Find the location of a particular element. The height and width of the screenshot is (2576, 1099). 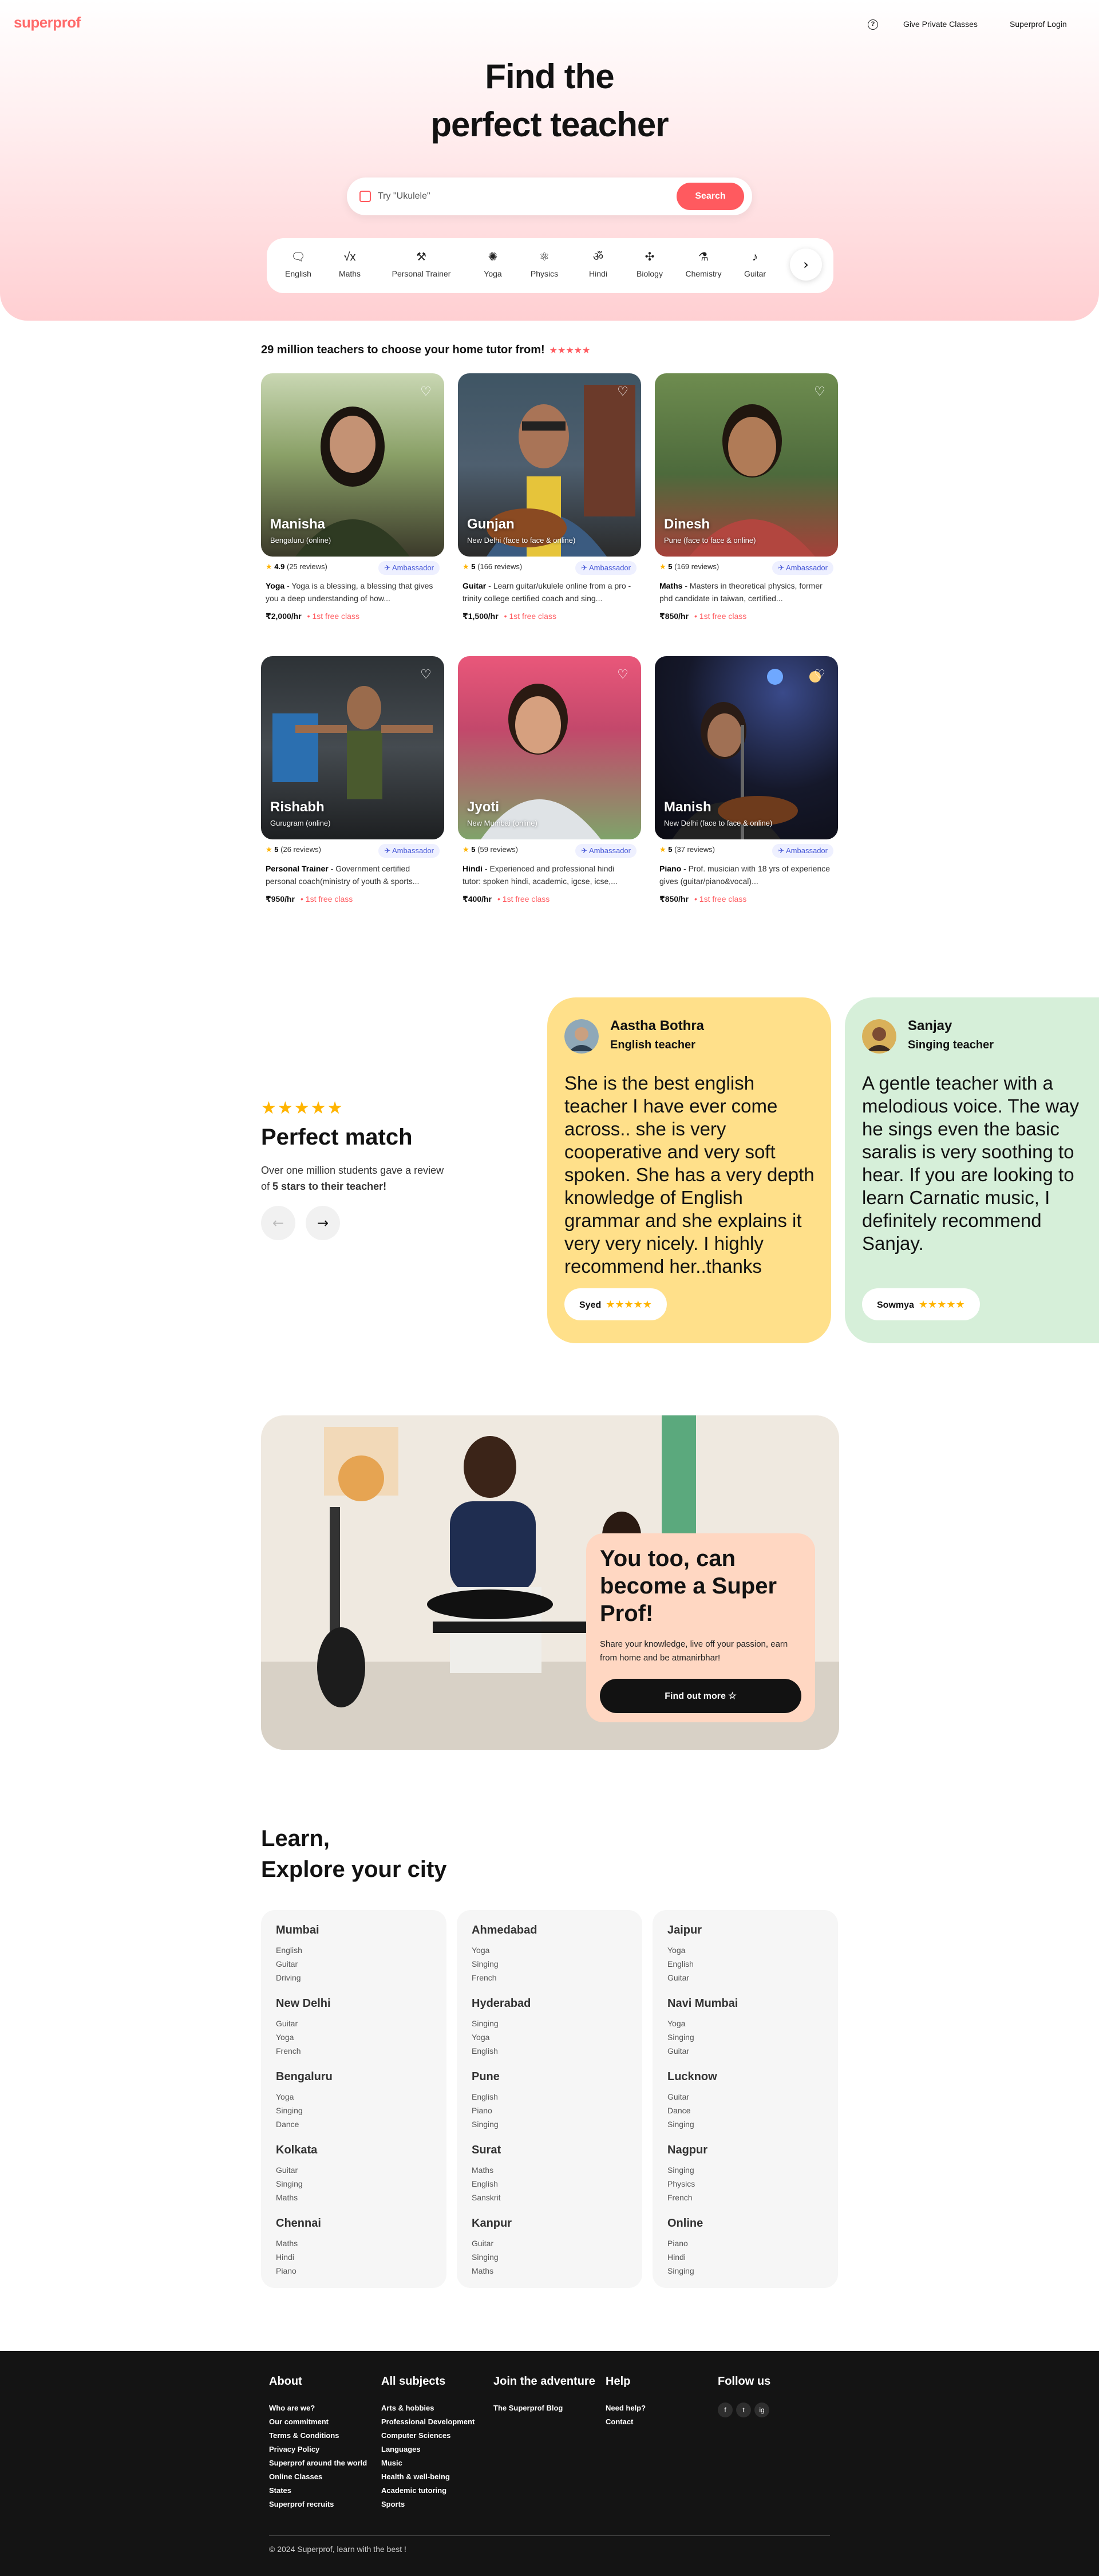

footer-link: Terms & Conditions is located at coordinates (304, 2435).